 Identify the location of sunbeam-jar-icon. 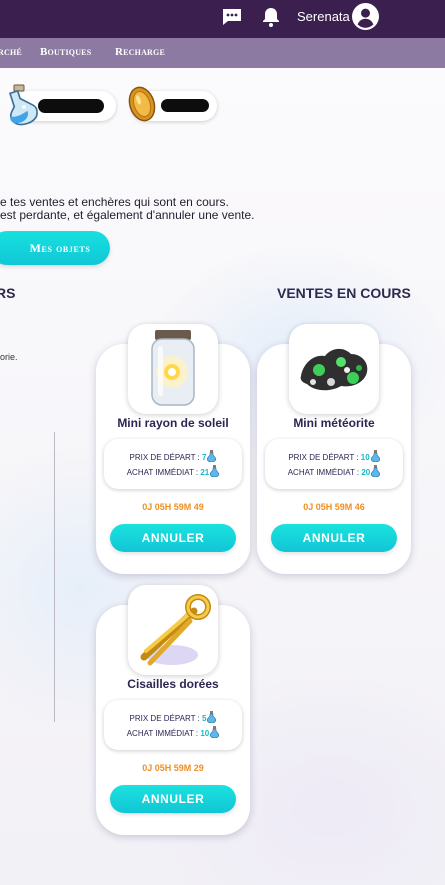
(173, 368).